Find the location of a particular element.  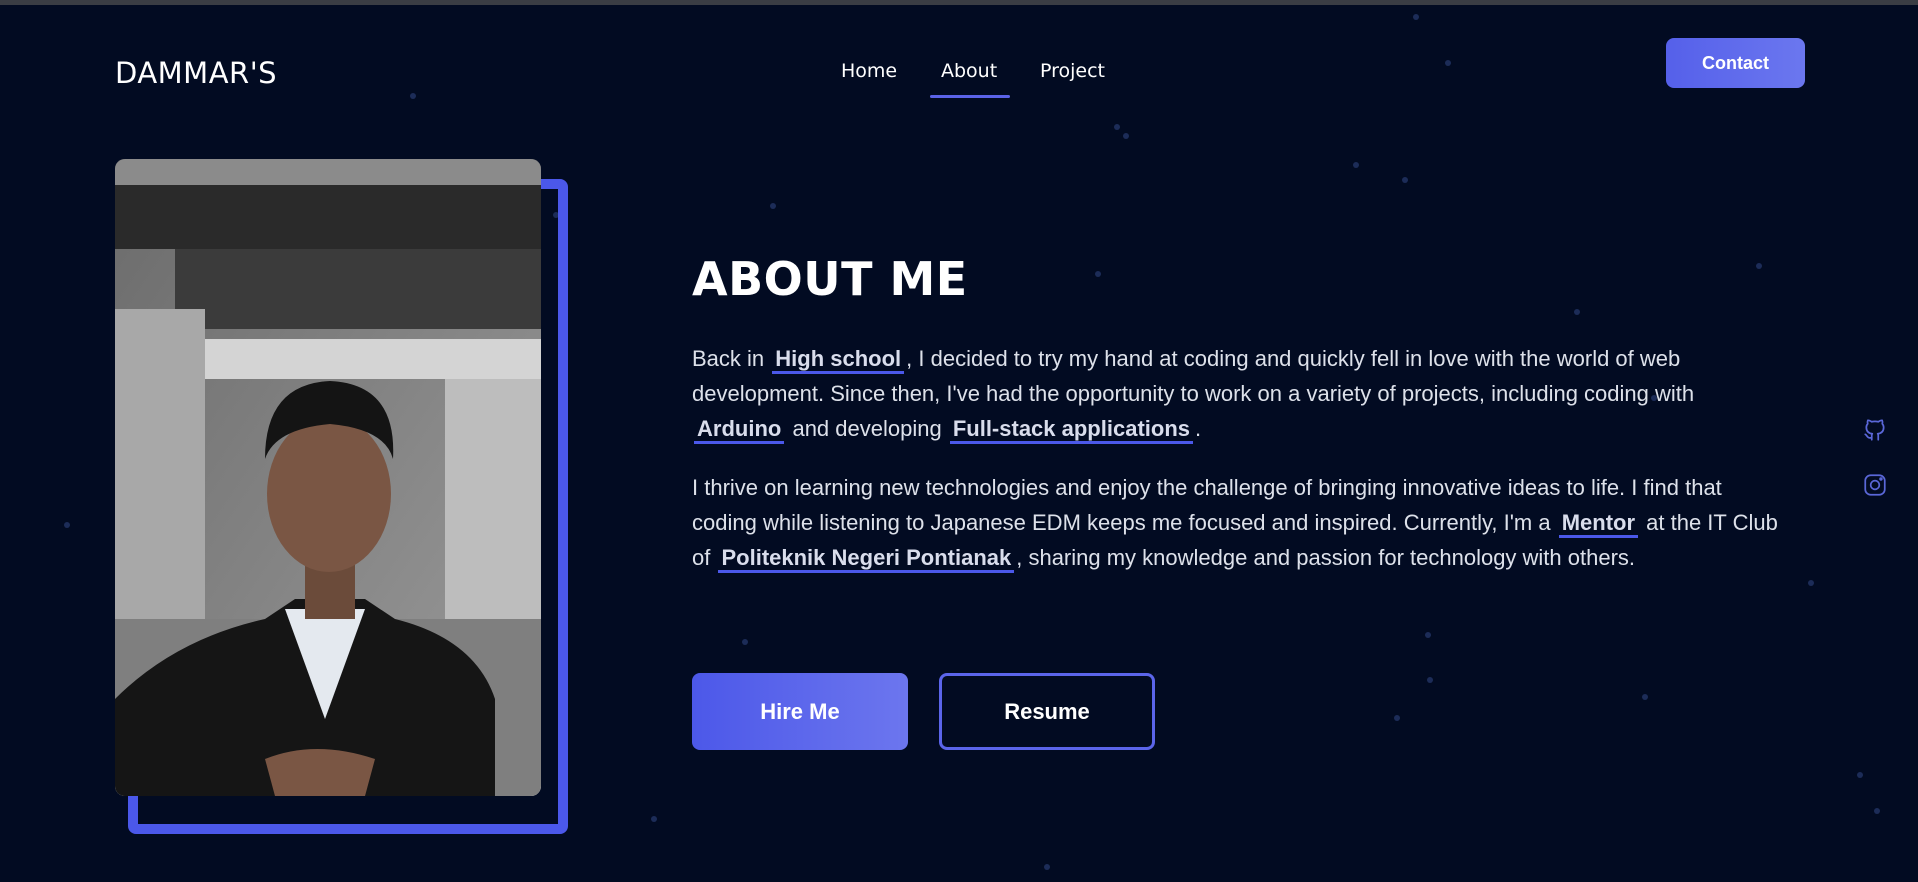

site-logo: DAMMAR'S is located at coordinates (196, 73).